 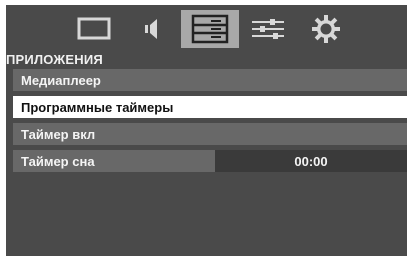 I want to click on menu-item-label: Таймер сна, so click(x=58, y=161).